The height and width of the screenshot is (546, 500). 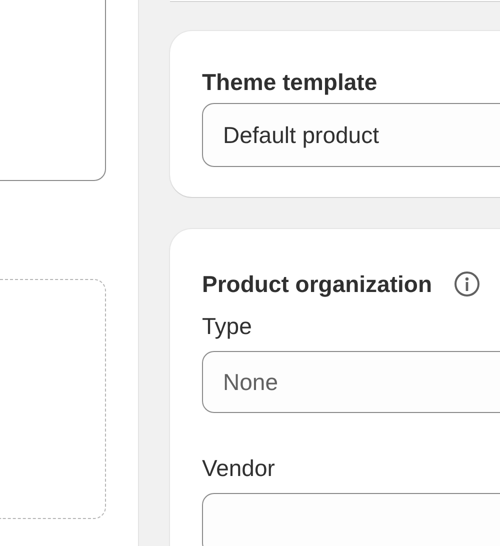 What do you see at coordinates (239, 468) in the screenshot?
I see `field-label: Vendor` at bounding box center [239, 468].